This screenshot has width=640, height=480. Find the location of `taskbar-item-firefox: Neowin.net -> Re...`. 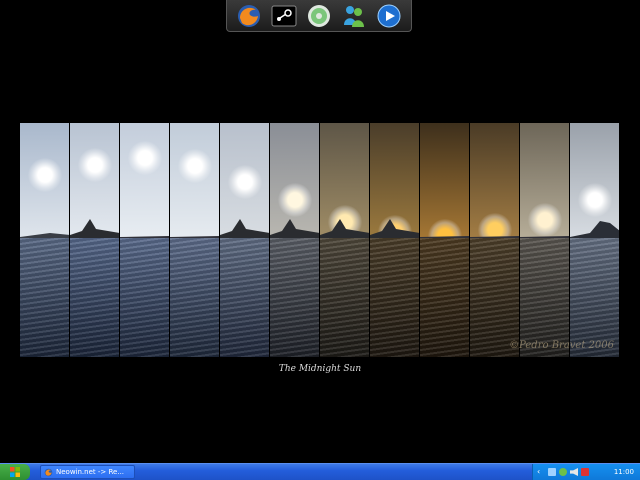

taskbar-item-firefox: Neowin.net -> Re... is located at coordinates (87, 472).